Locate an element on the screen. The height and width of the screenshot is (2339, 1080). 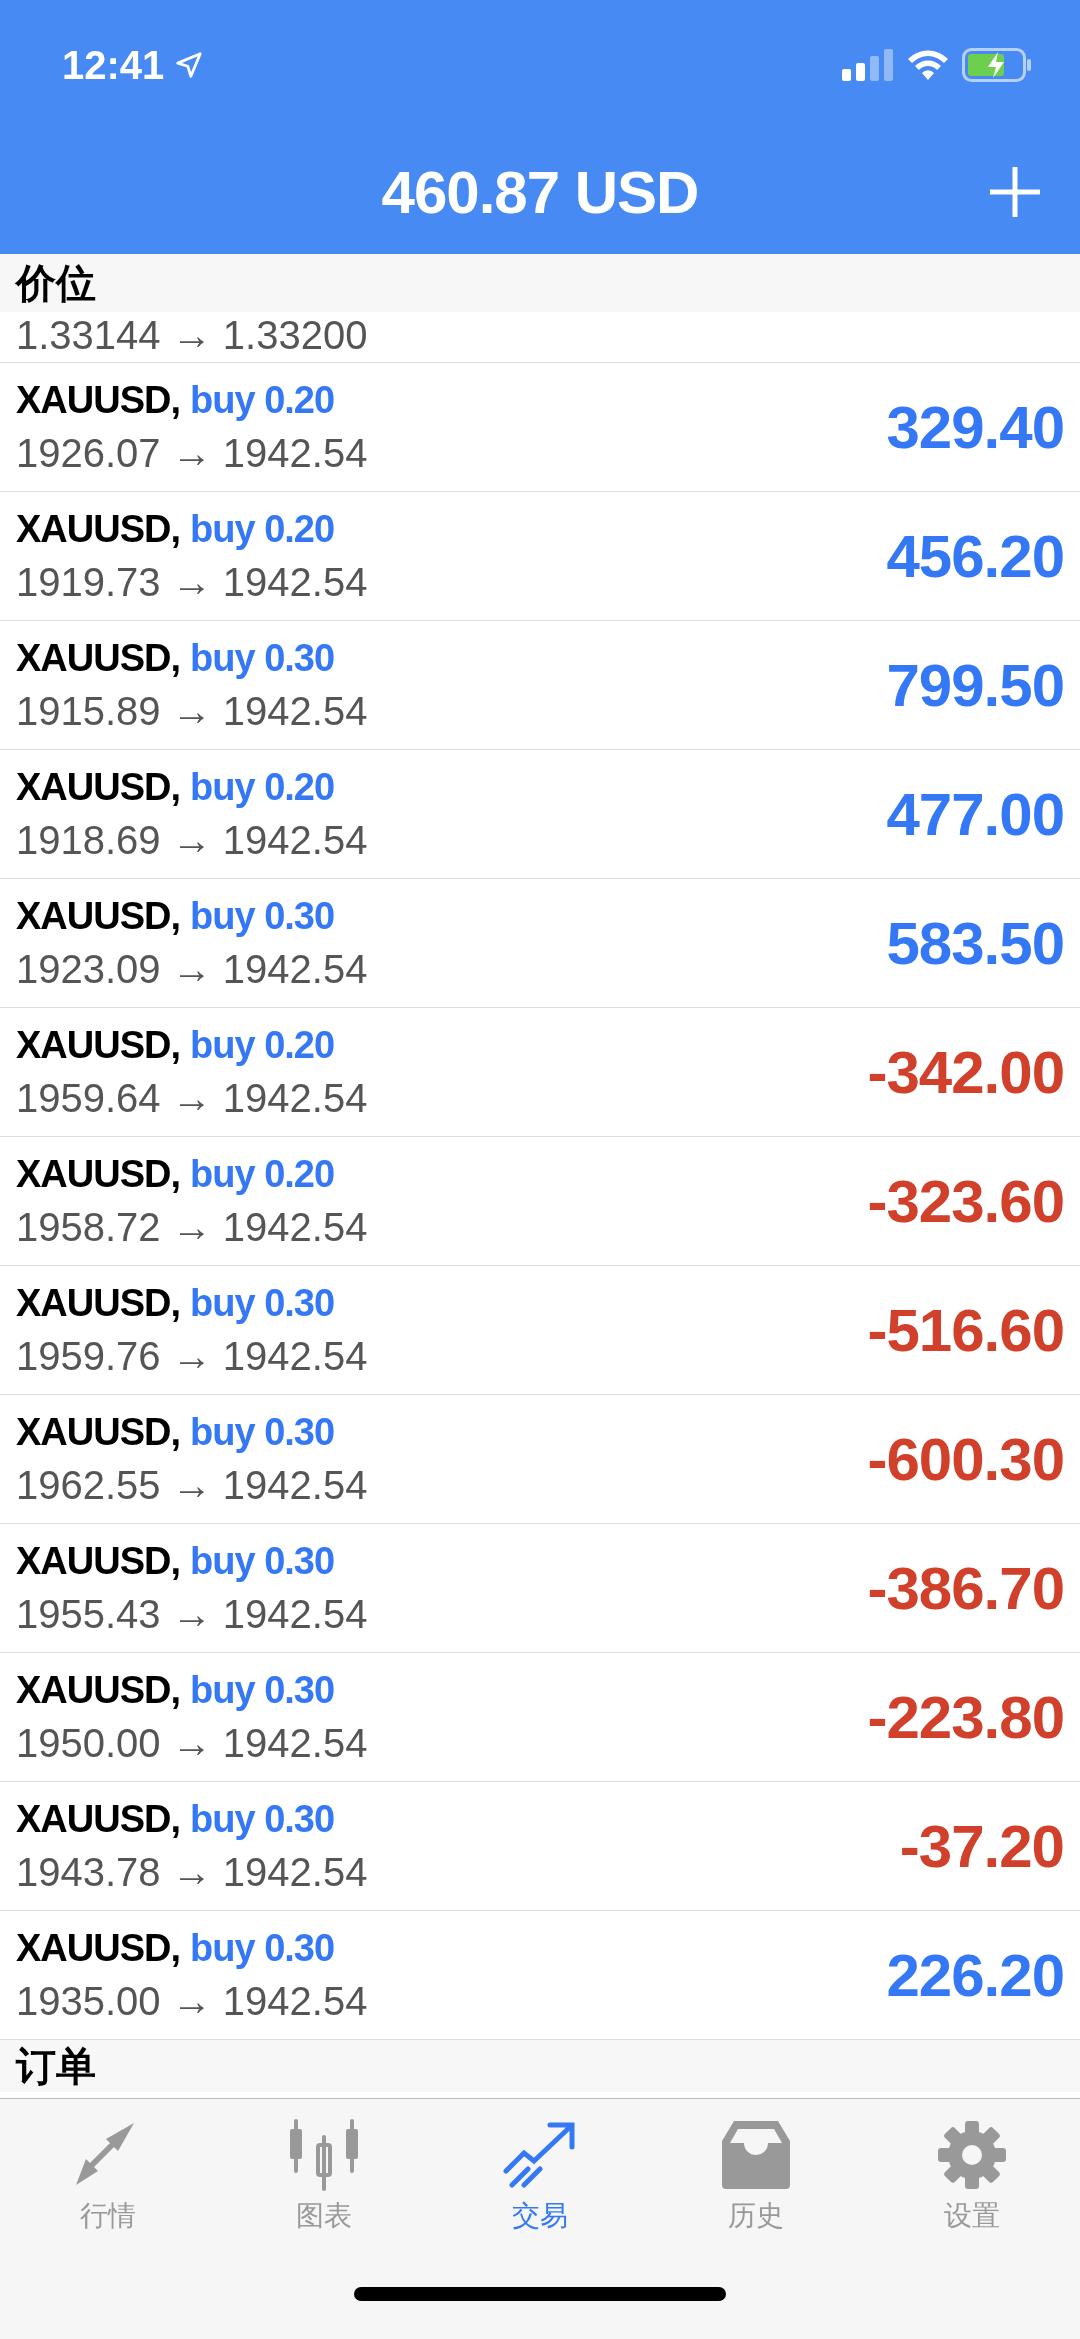
balance-title: 460.87 USD is located at coordinates (540, 192).